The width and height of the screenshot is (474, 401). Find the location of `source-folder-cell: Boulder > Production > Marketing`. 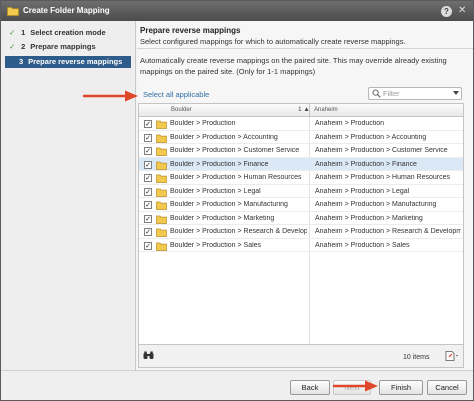

source-folder-cell: Boulder > Production > Marketing is located at coordinates (222, 218).